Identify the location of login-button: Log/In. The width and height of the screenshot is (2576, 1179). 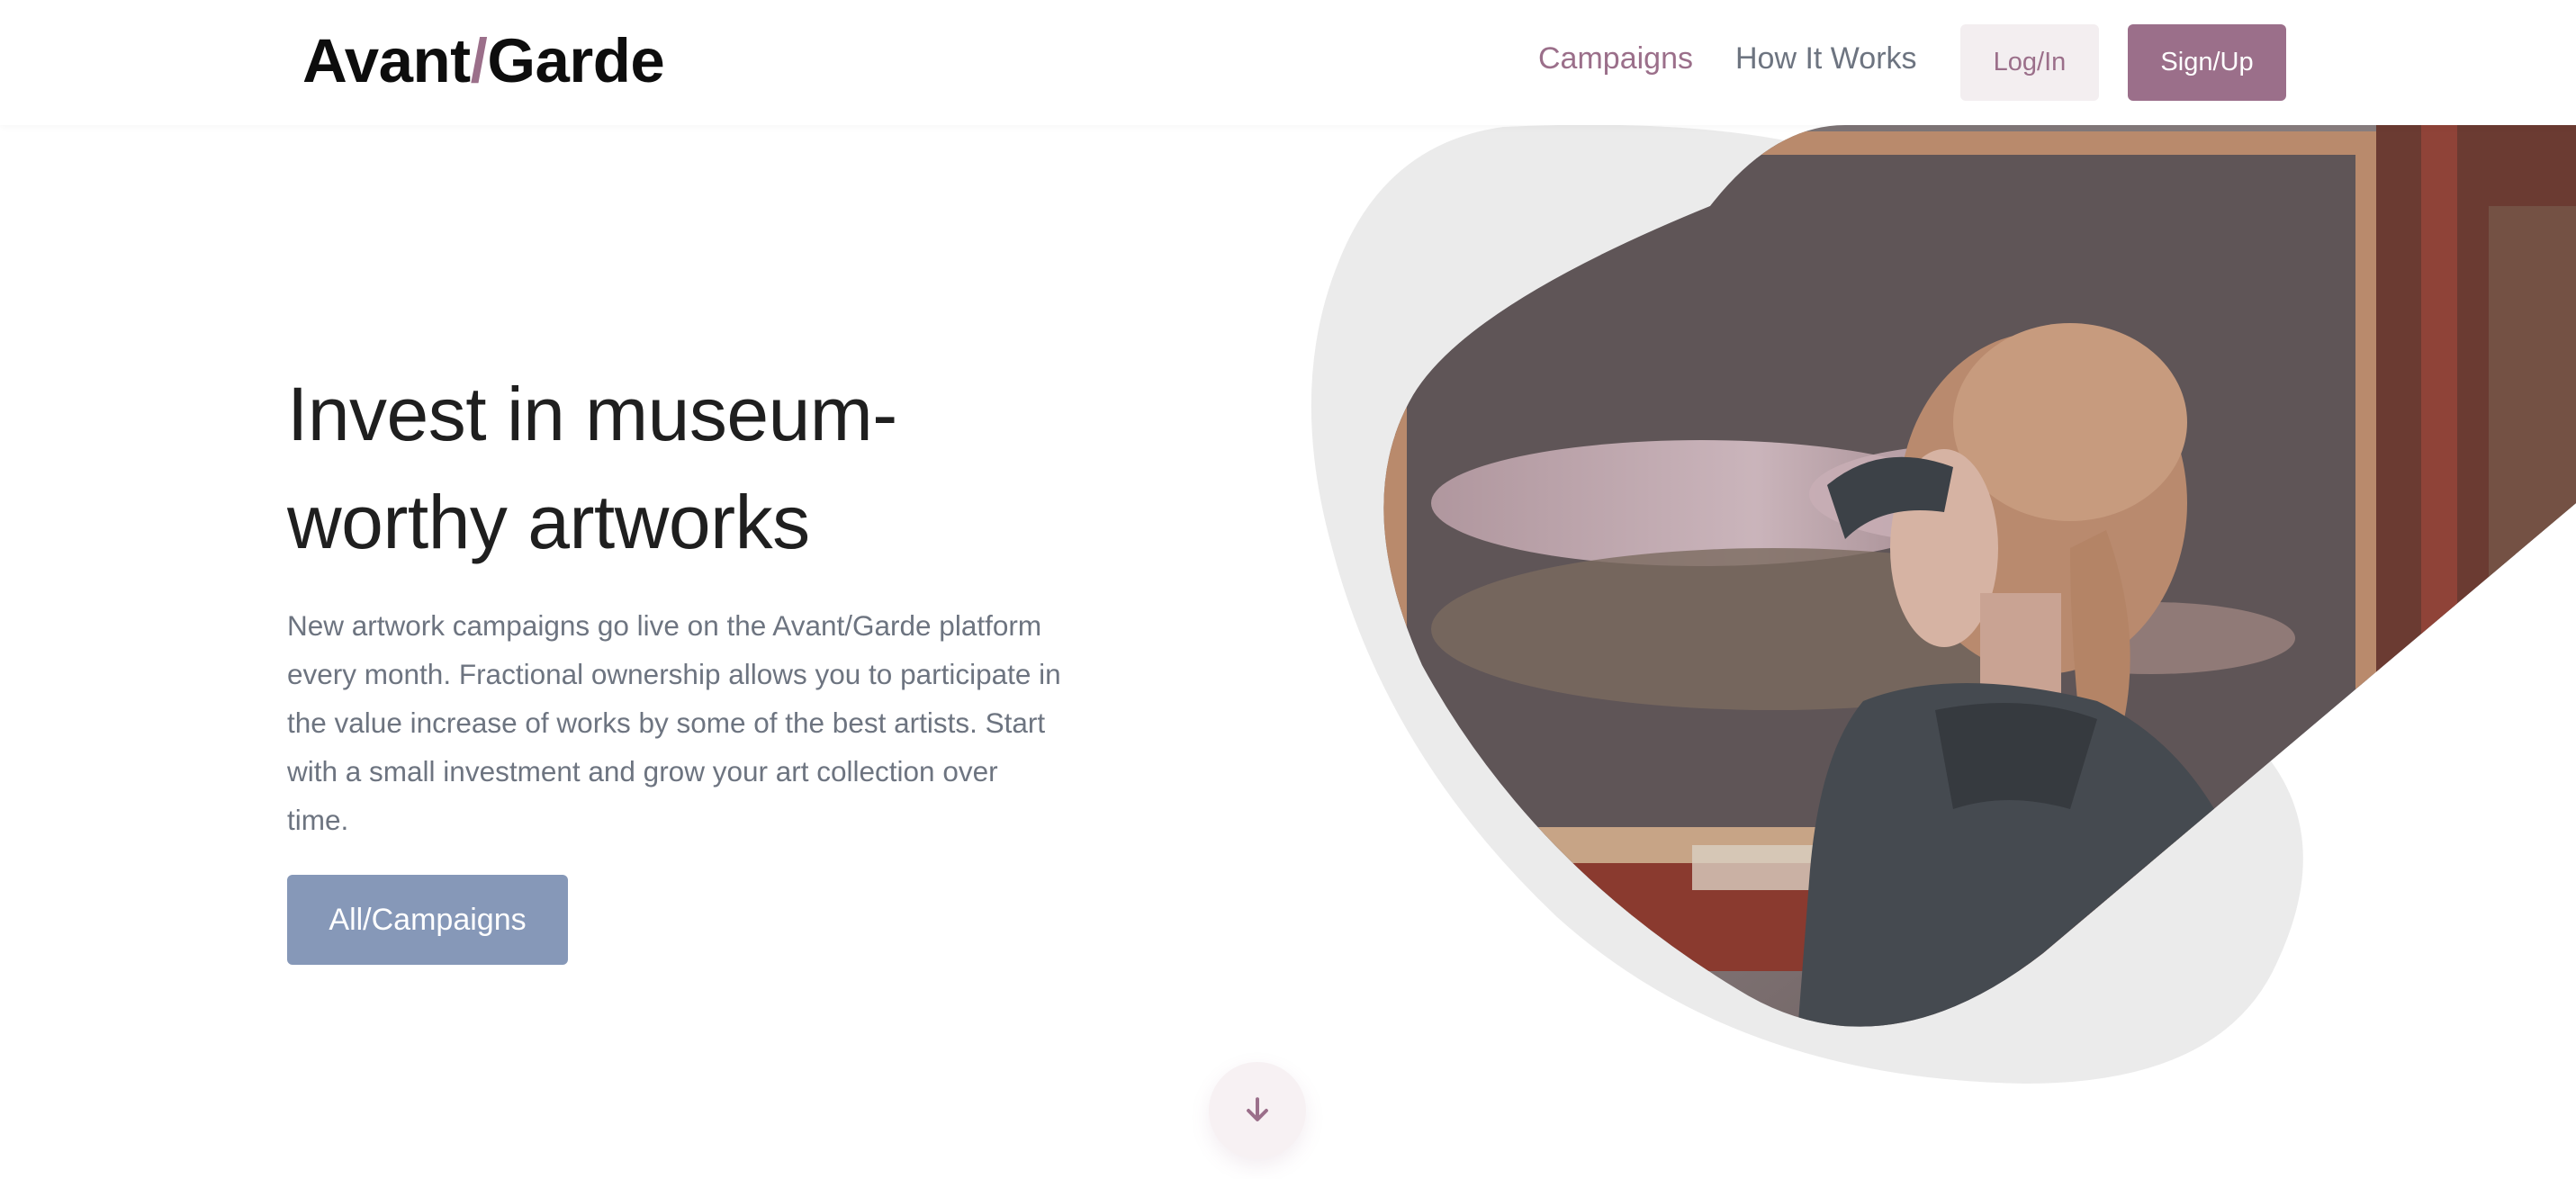
(2029, 62).